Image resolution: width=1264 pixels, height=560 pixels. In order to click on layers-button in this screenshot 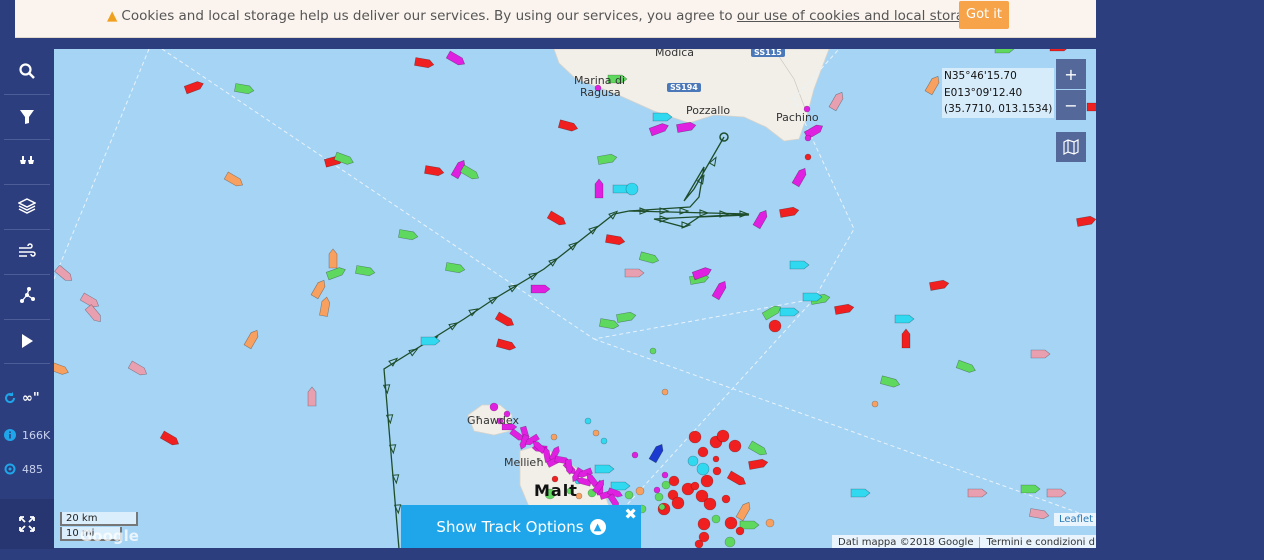, I will do `click(27, 206)`.